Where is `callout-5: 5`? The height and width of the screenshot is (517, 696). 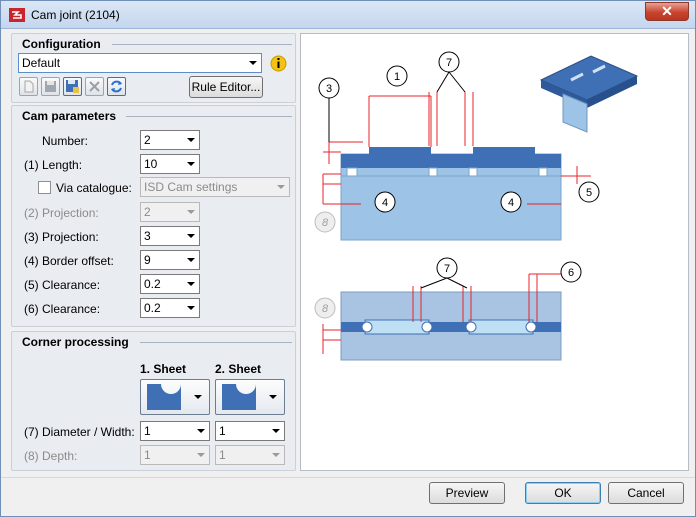
callout-5: 5 is located at coordinates (589, 192).